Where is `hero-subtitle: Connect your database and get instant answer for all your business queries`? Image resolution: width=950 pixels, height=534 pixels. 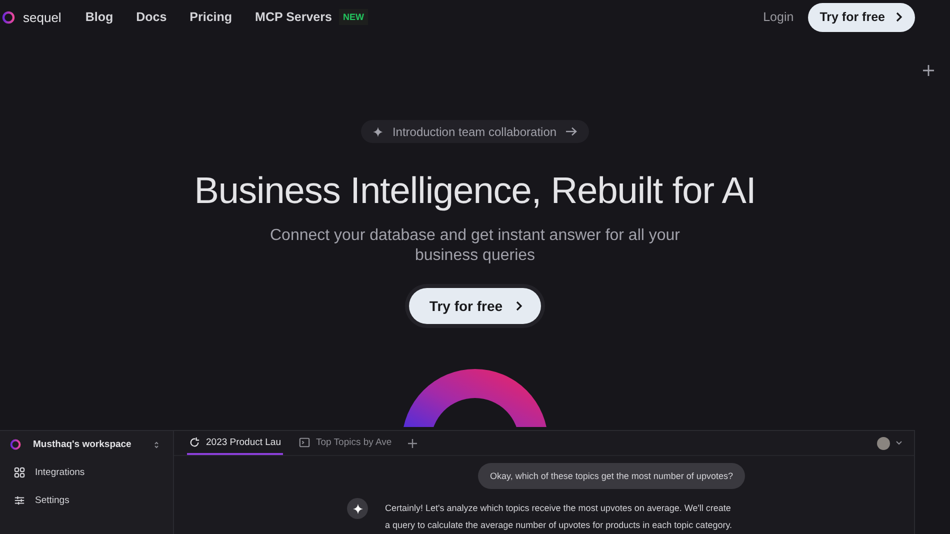 hero-subtitle: Connect your database and get instant answer for all your business queries is located at coordinates (475, 246).